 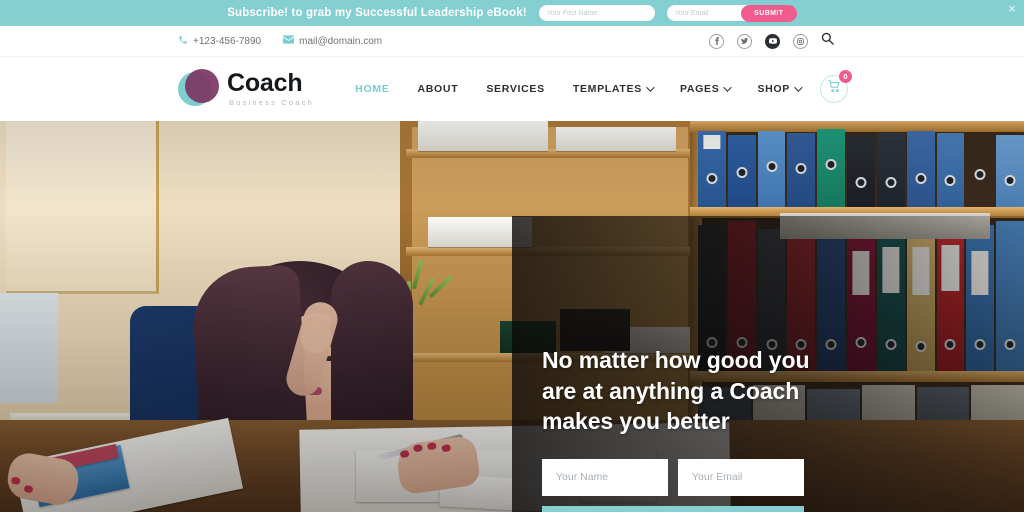 What do you see at coordinates (265, 83) in the screenshot?
I see `logo-title: Coach` at bounding box center [265, 83].